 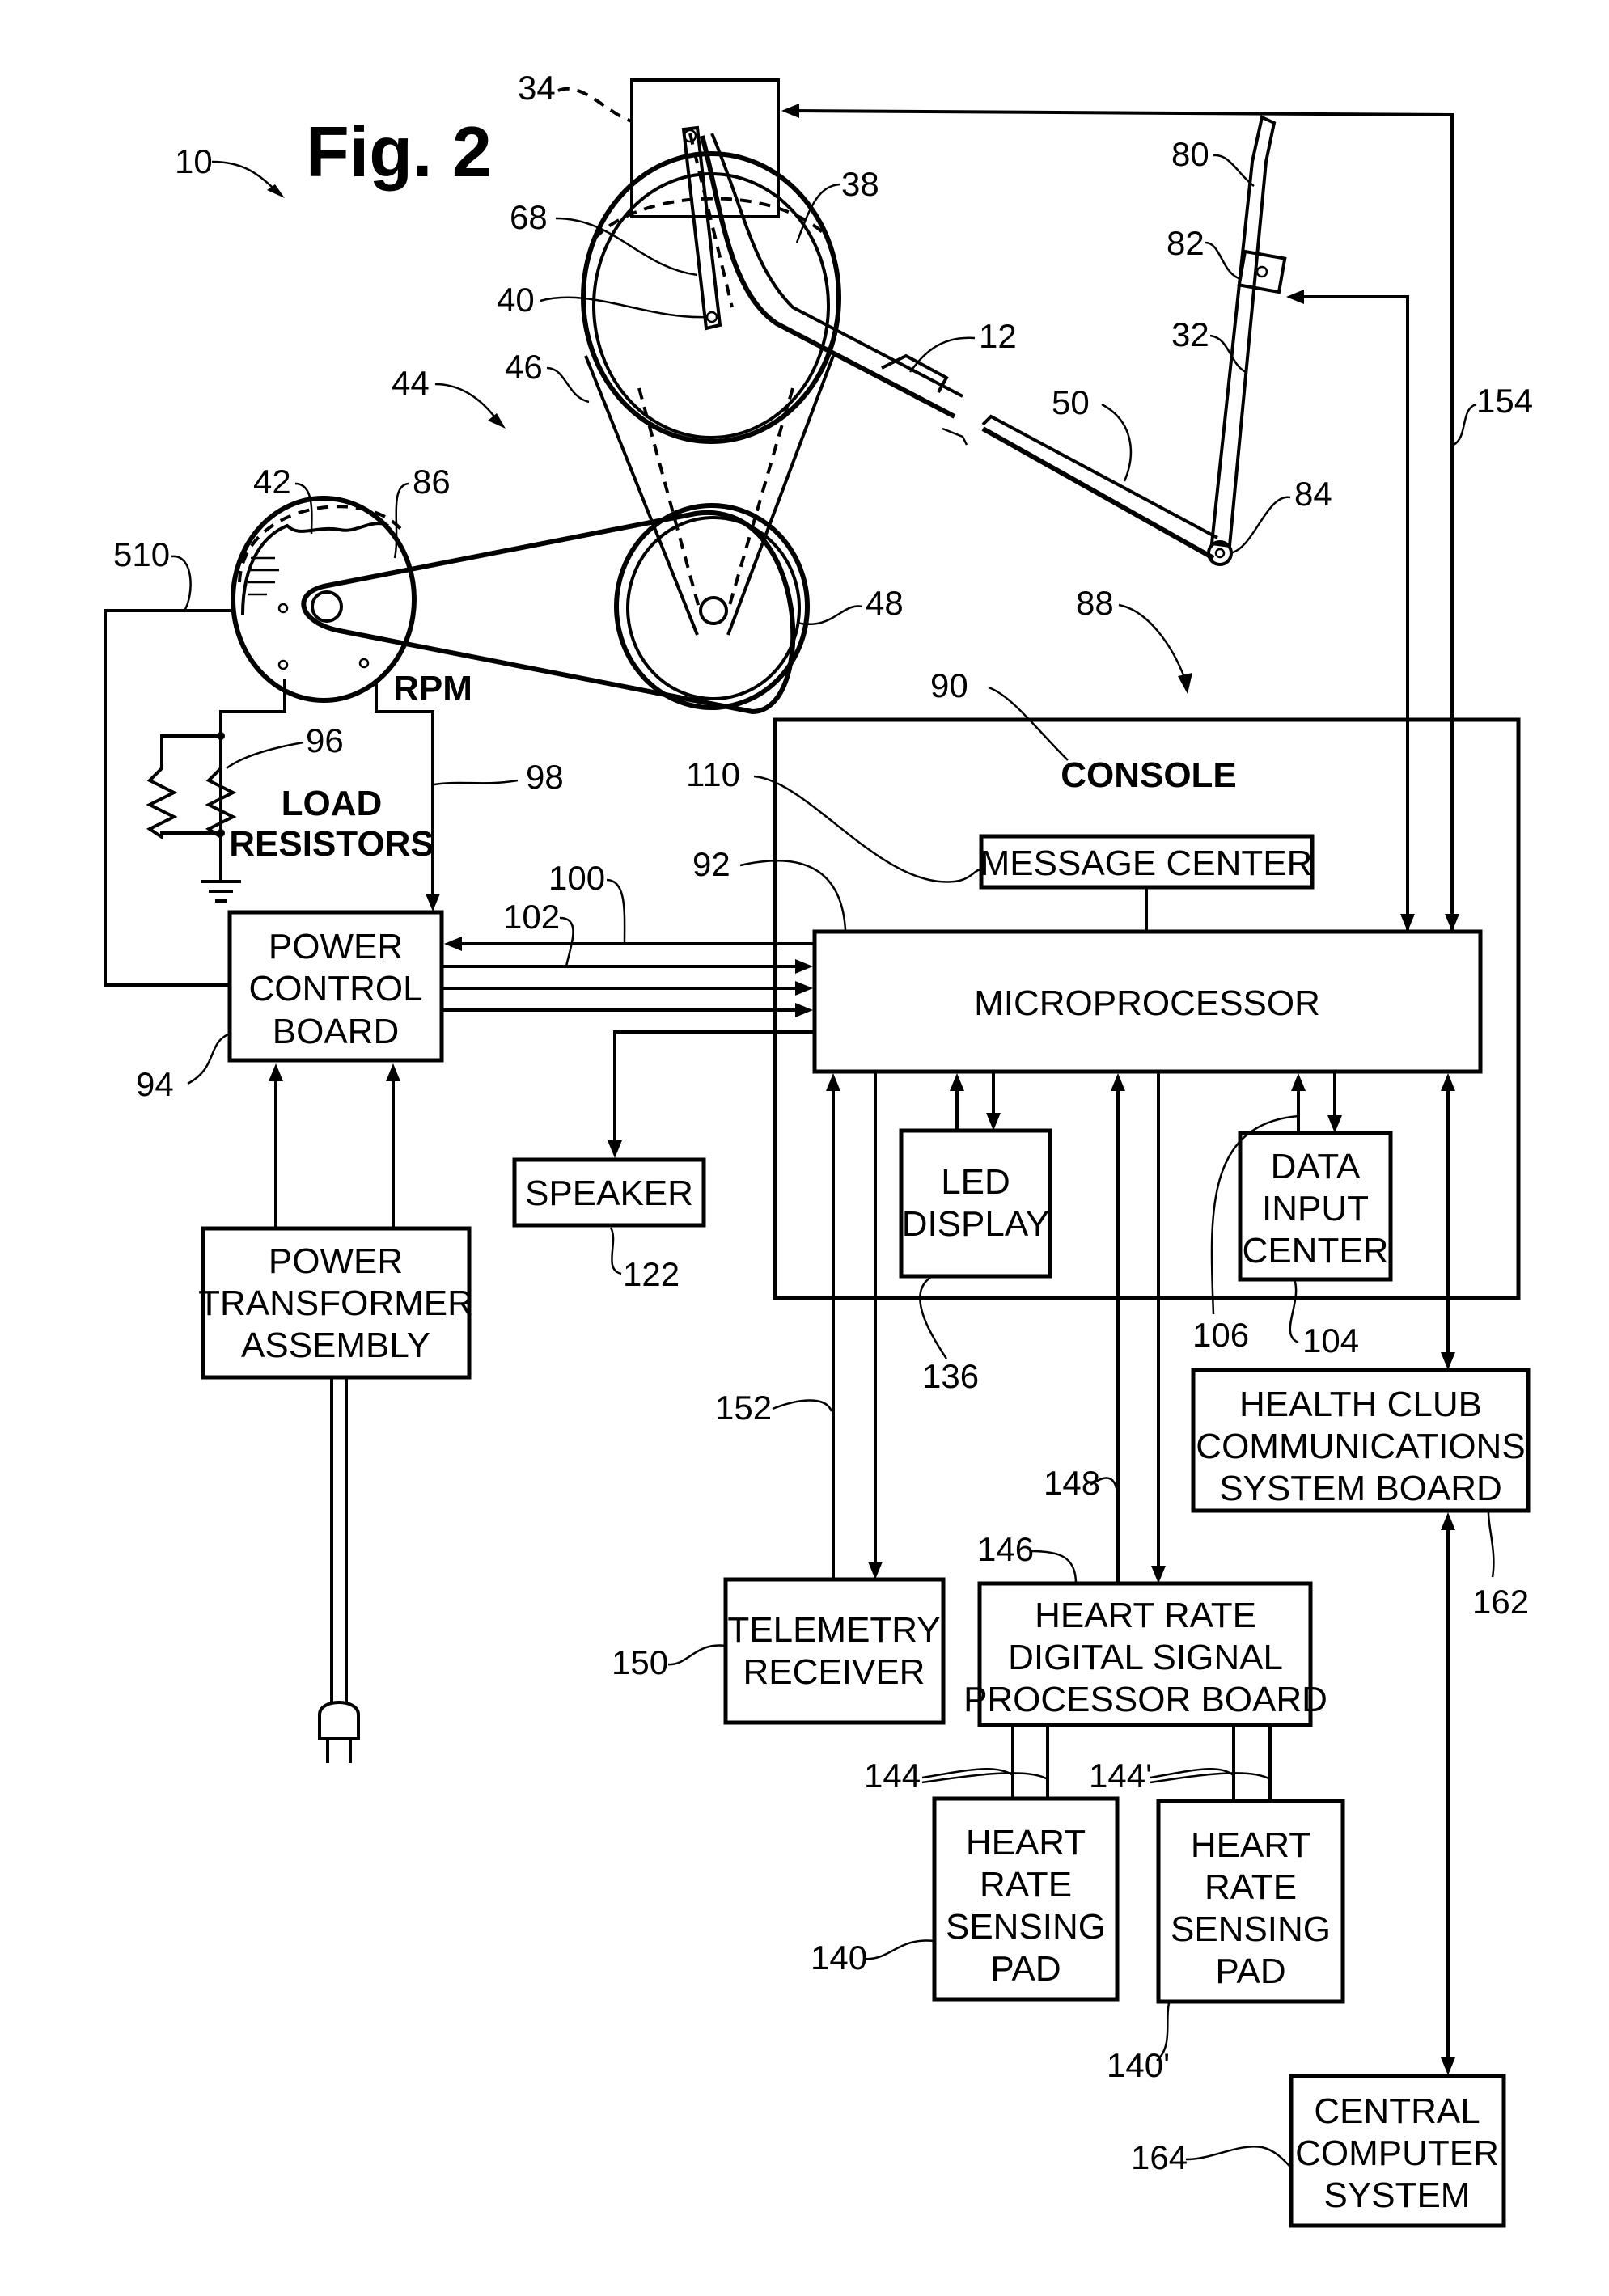 I want to click on power-cord, so click(x=339, y=1539).